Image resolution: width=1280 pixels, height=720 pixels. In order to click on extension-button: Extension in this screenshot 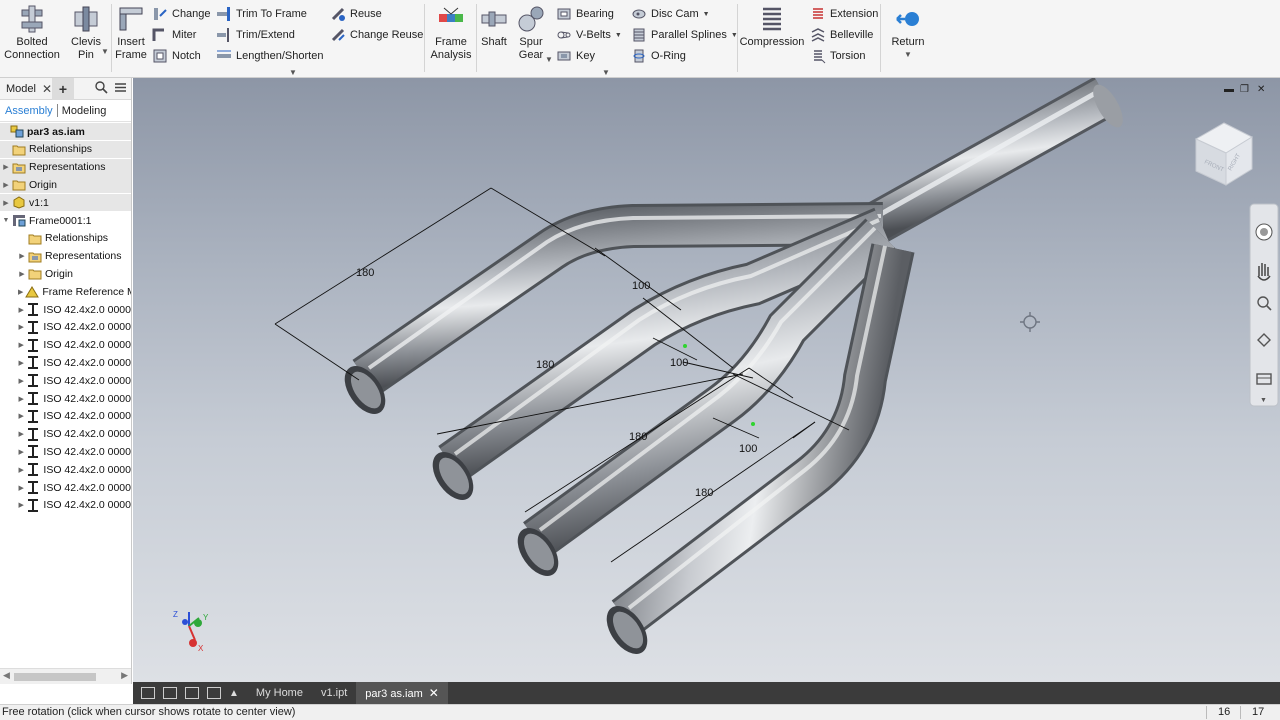, I will do `click(844, 14)`.